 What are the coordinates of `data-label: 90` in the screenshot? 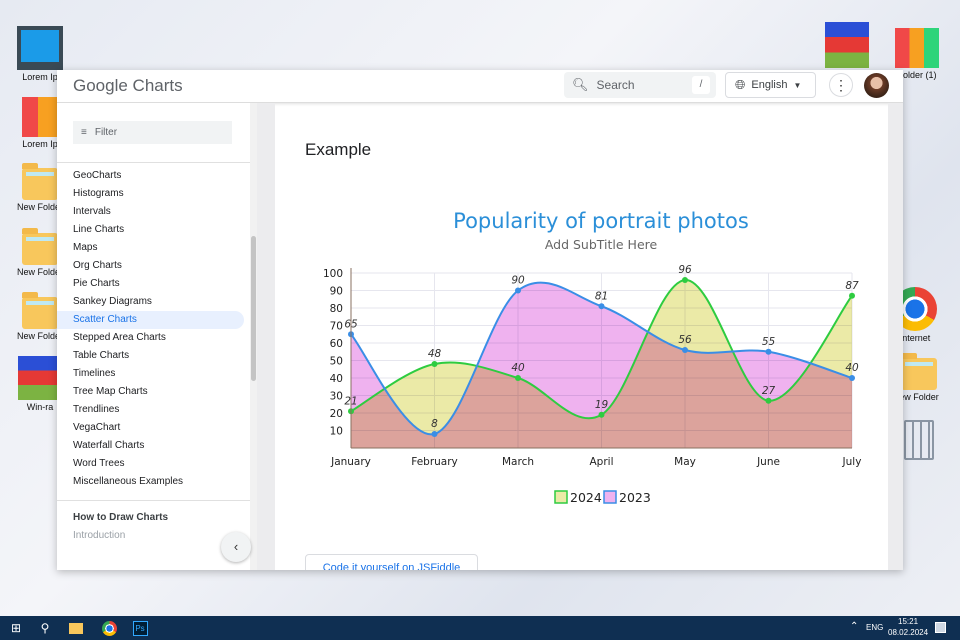 It's located at (518, 281).